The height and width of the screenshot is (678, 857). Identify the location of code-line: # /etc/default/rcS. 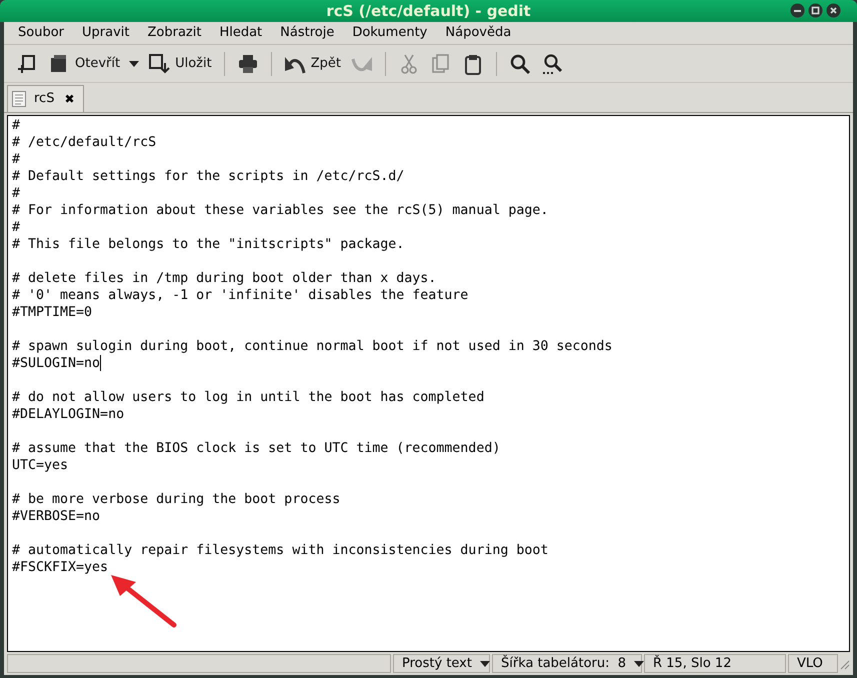
(84, 142).